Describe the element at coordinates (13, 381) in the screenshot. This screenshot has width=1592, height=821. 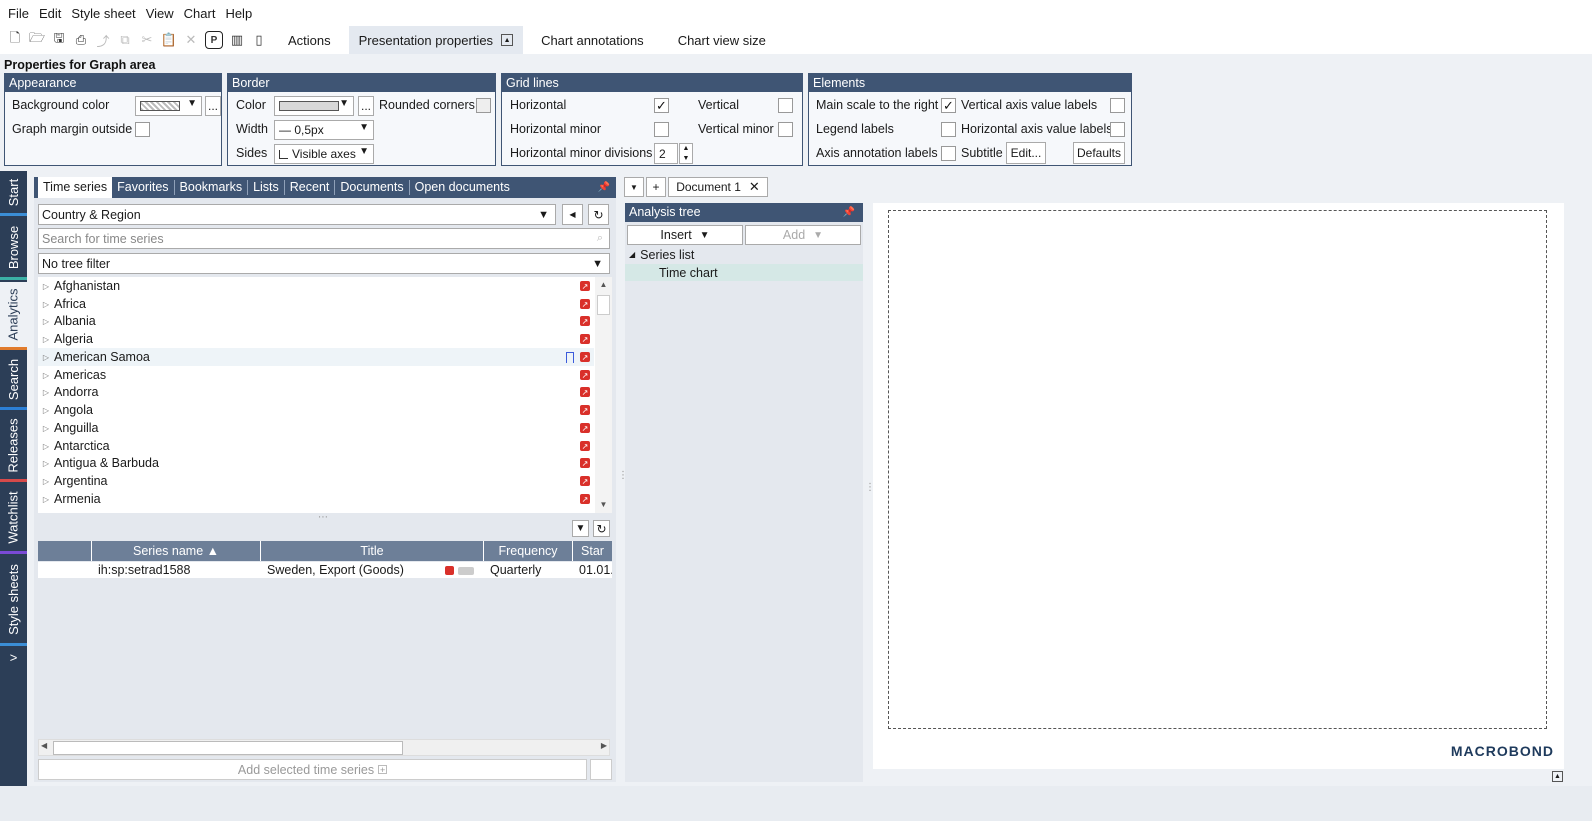
I see `side-tab-search: Search` at that location.